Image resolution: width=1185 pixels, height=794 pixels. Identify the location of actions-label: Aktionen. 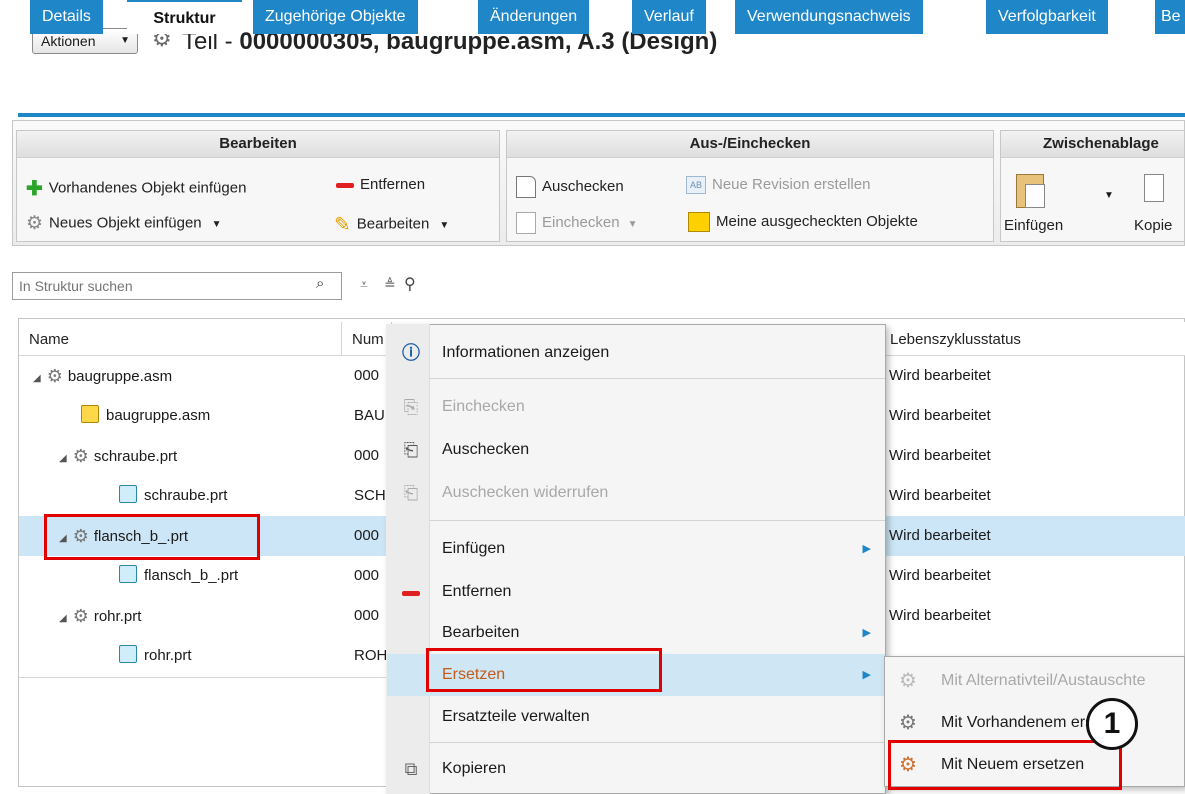
(68, 41).